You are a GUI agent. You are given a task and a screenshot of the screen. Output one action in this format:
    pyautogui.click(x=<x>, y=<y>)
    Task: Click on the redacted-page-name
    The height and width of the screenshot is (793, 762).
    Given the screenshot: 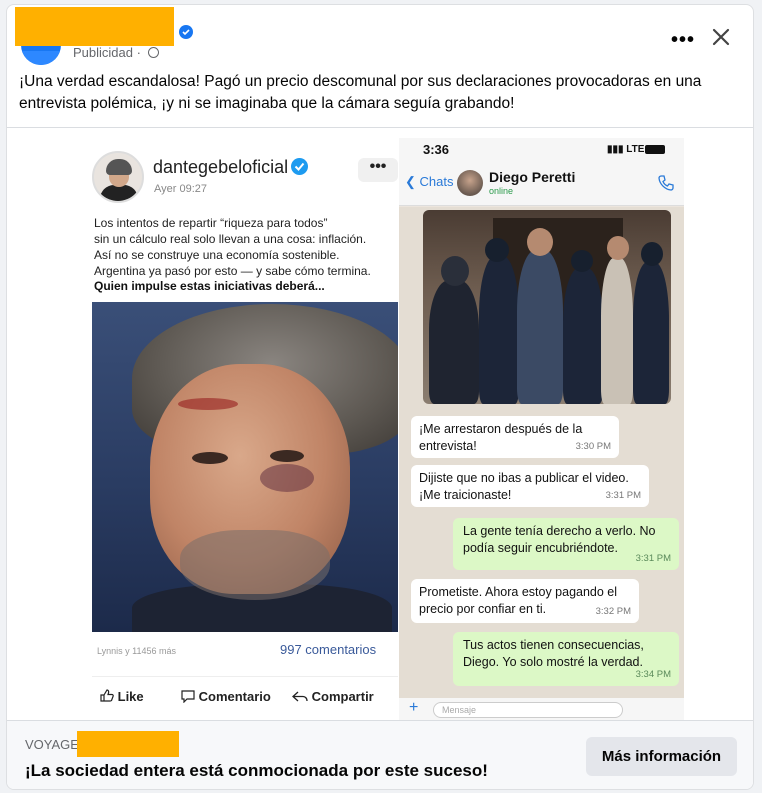 What is the action you would take?
    pyautogui.click(x=94, y=26)
    